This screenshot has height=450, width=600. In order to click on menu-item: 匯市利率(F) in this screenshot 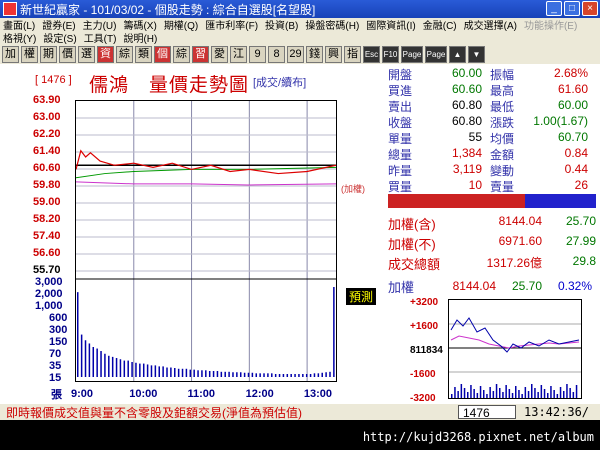, I will do `click(231, 24)`.